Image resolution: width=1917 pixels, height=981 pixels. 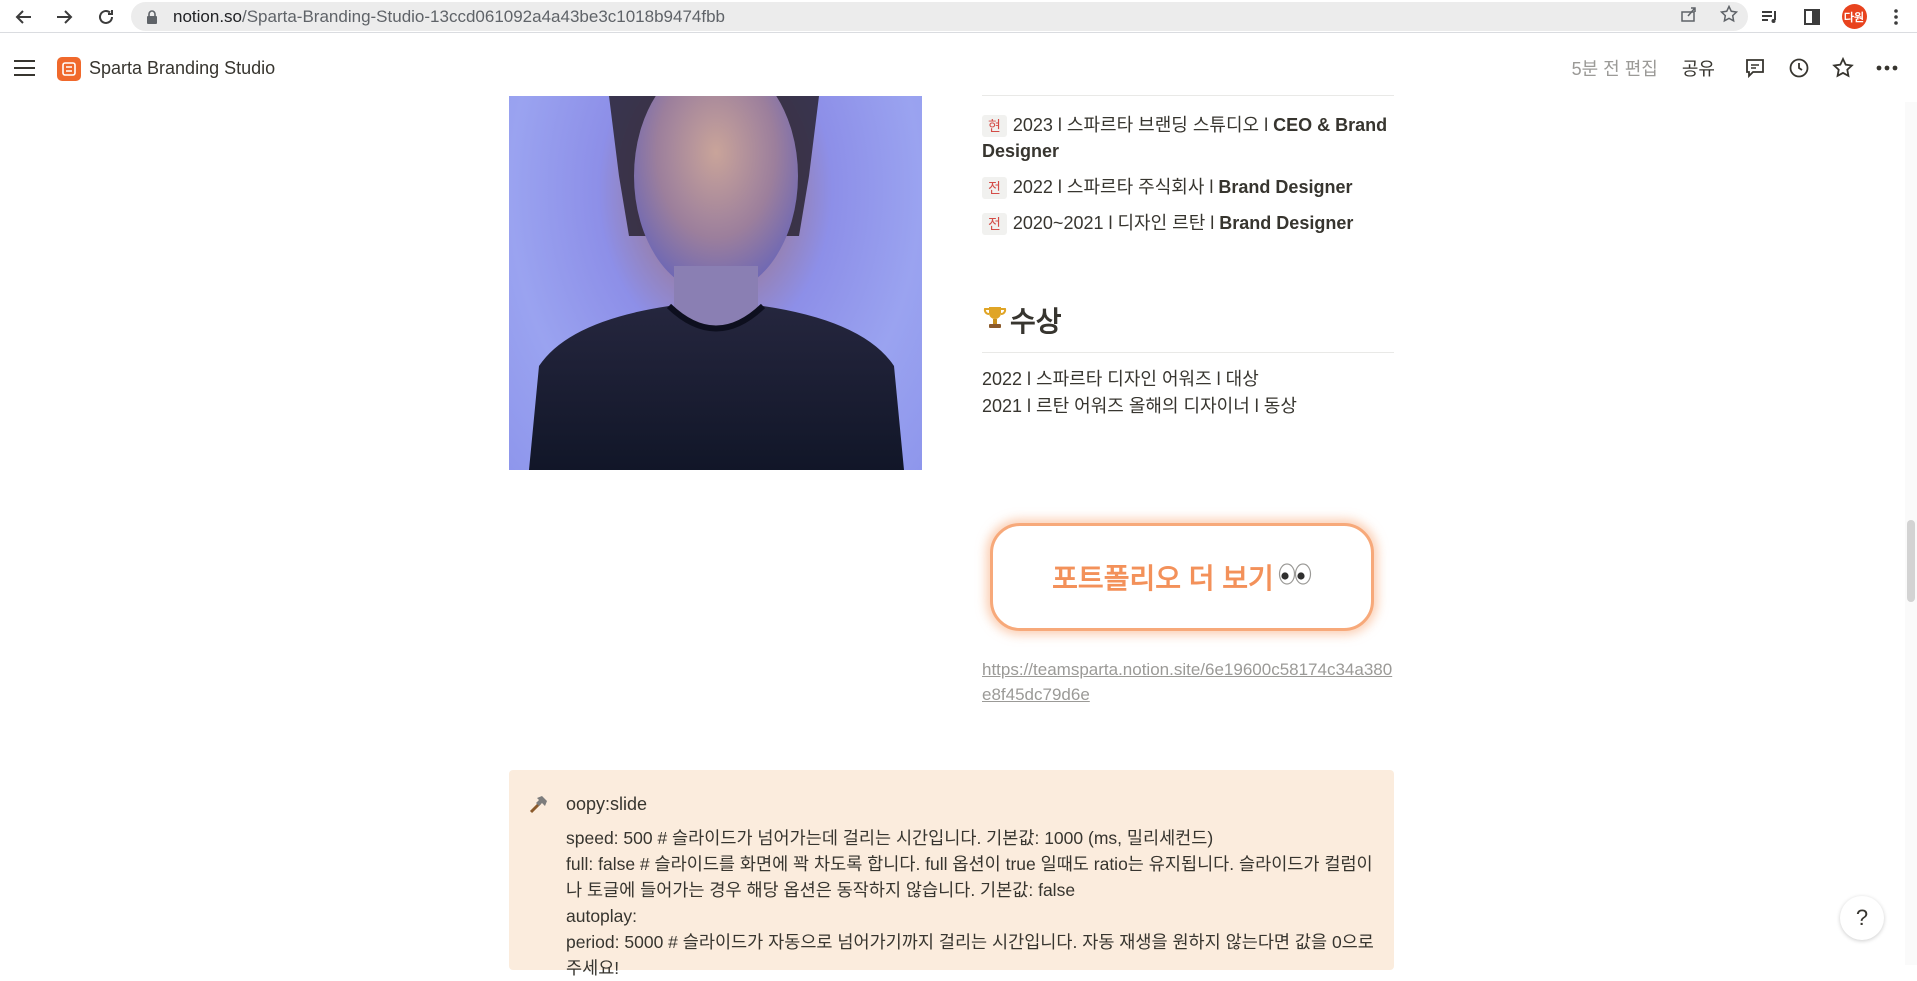 I want to click on portfolio-button-label: 포트폴리오 더 보기, so click(x=1163, y=578).